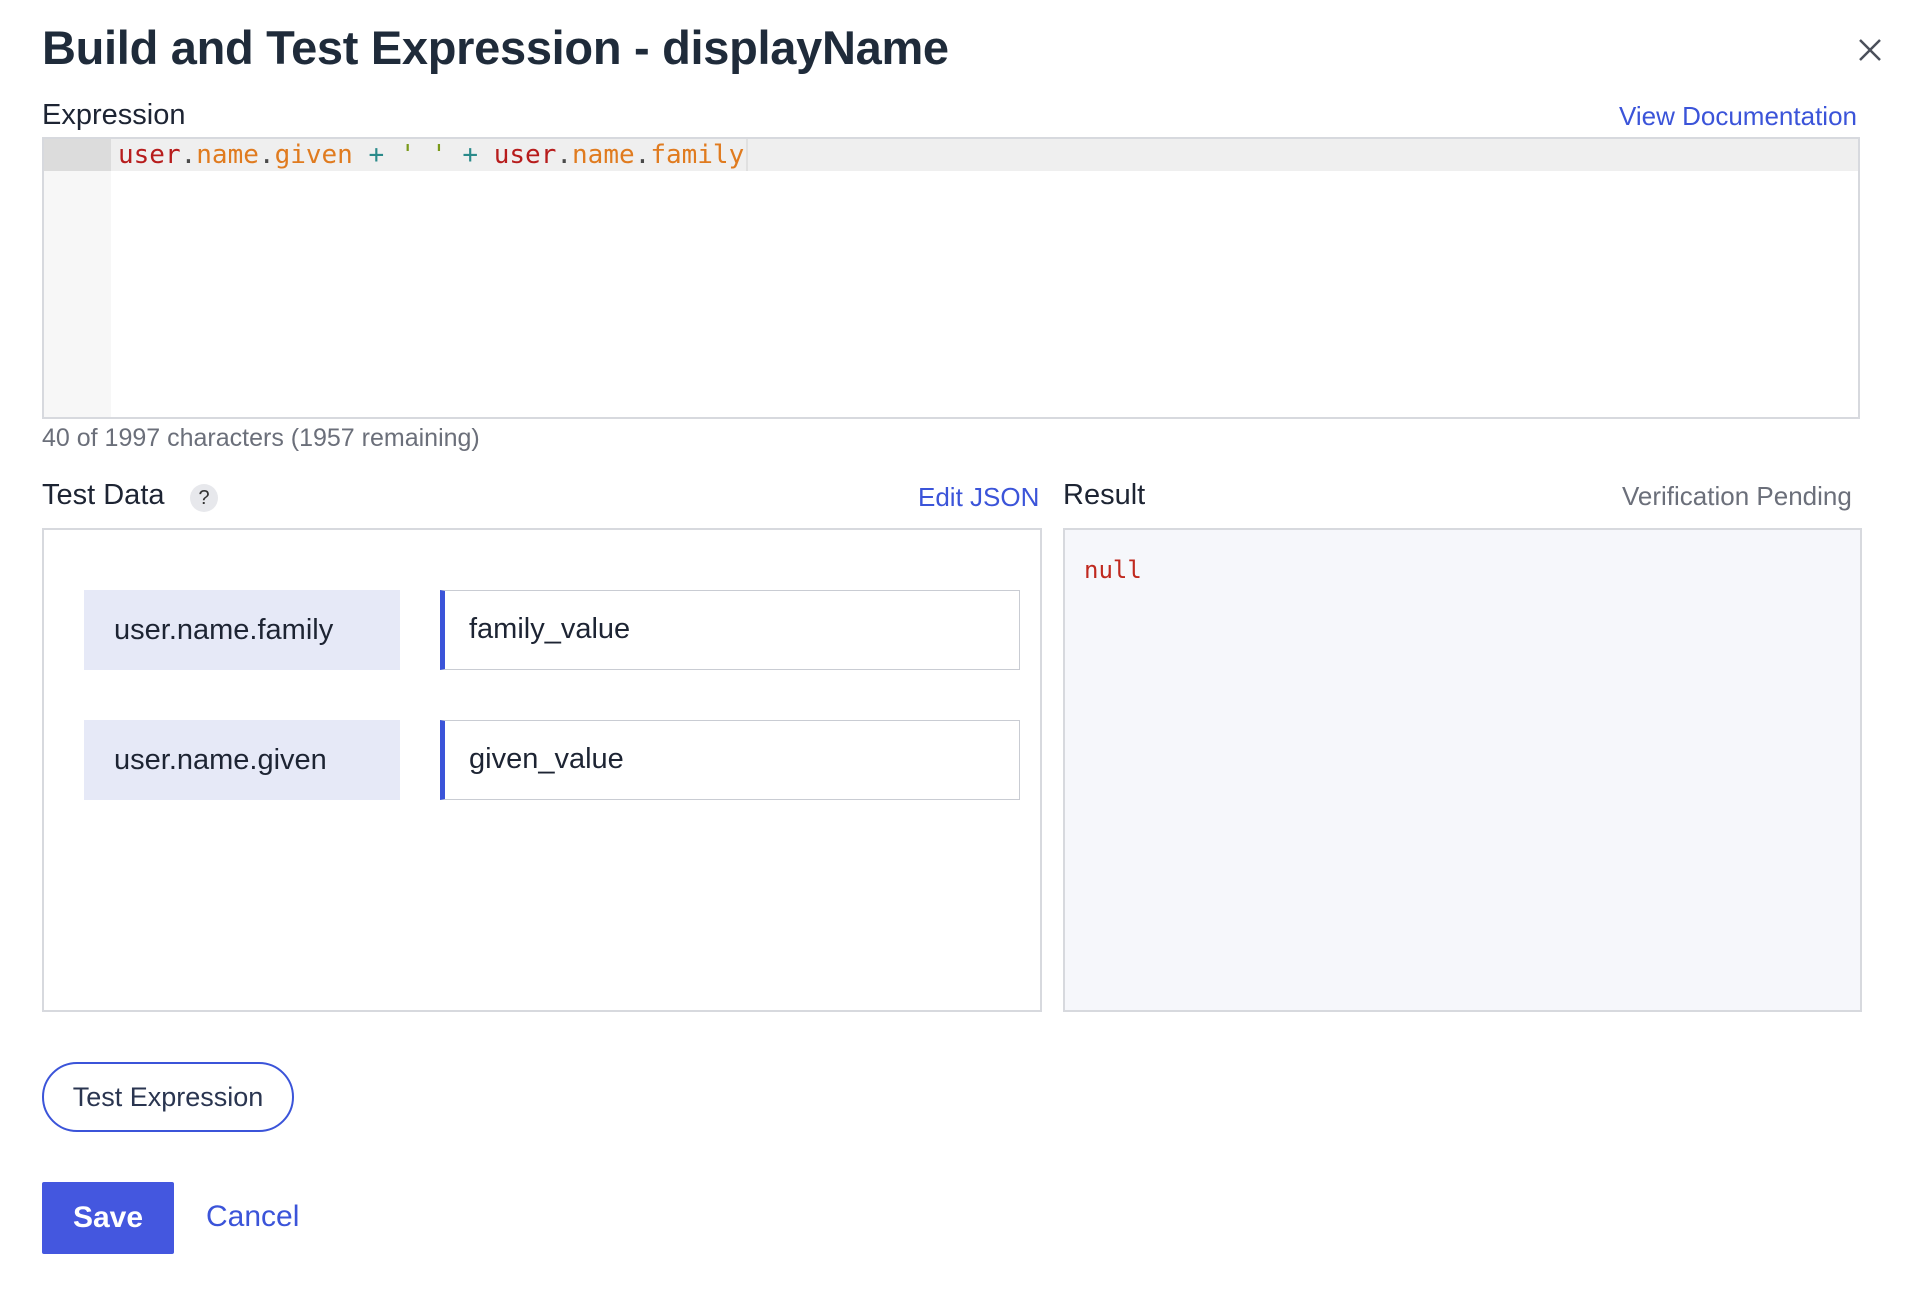  Describe the element at coordinates (242, 630) in the screenshot. I see `test-data-key: user.name.family` at that location.